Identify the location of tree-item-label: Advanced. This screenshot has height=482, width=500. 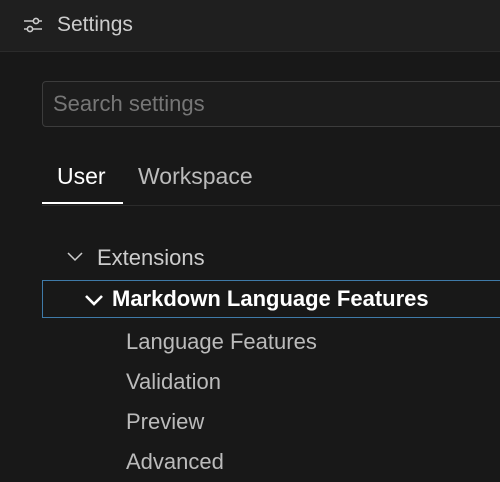
(175, 461).